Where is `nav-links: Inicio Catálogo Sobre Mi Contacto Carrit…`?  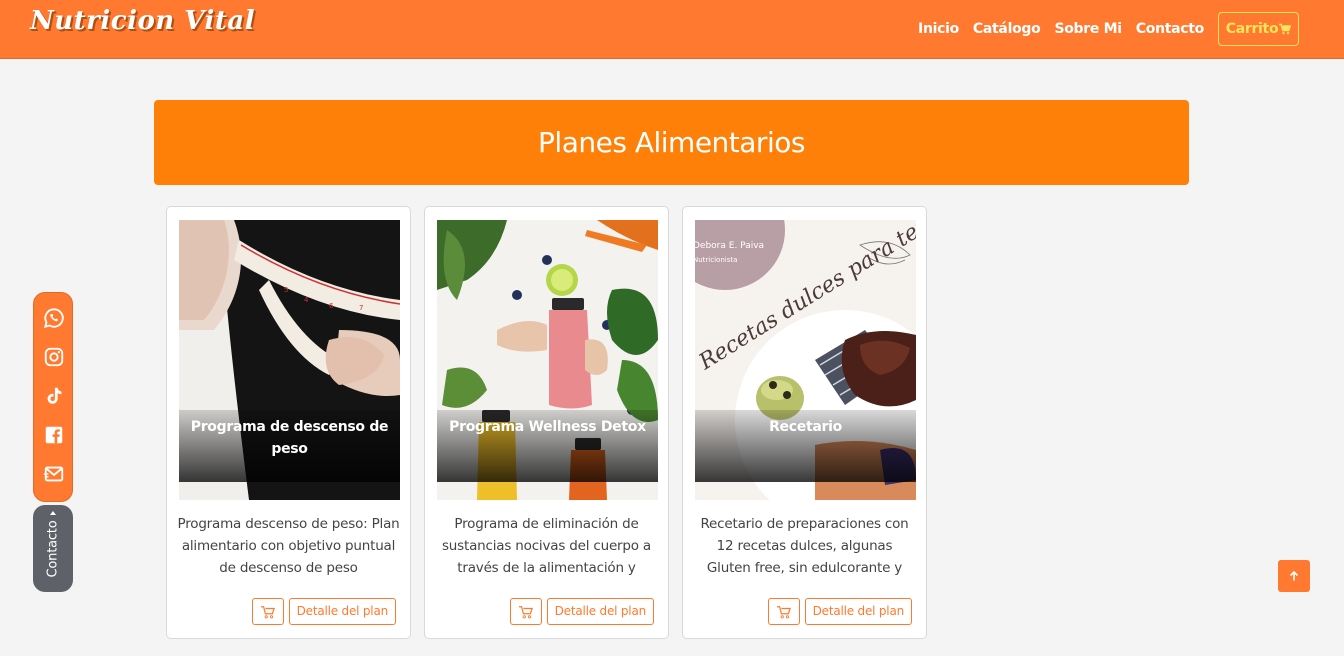
nav-links: Inicio Catálogo Sobre Mi Contacto Carrit… is located at coordinates (1108, 29).